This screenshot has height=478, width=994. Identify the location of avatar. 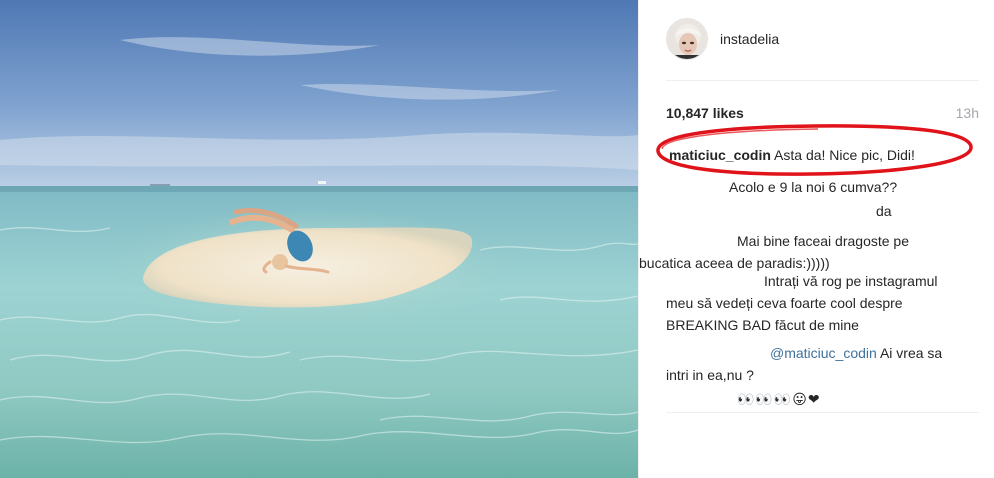
(687, 39).